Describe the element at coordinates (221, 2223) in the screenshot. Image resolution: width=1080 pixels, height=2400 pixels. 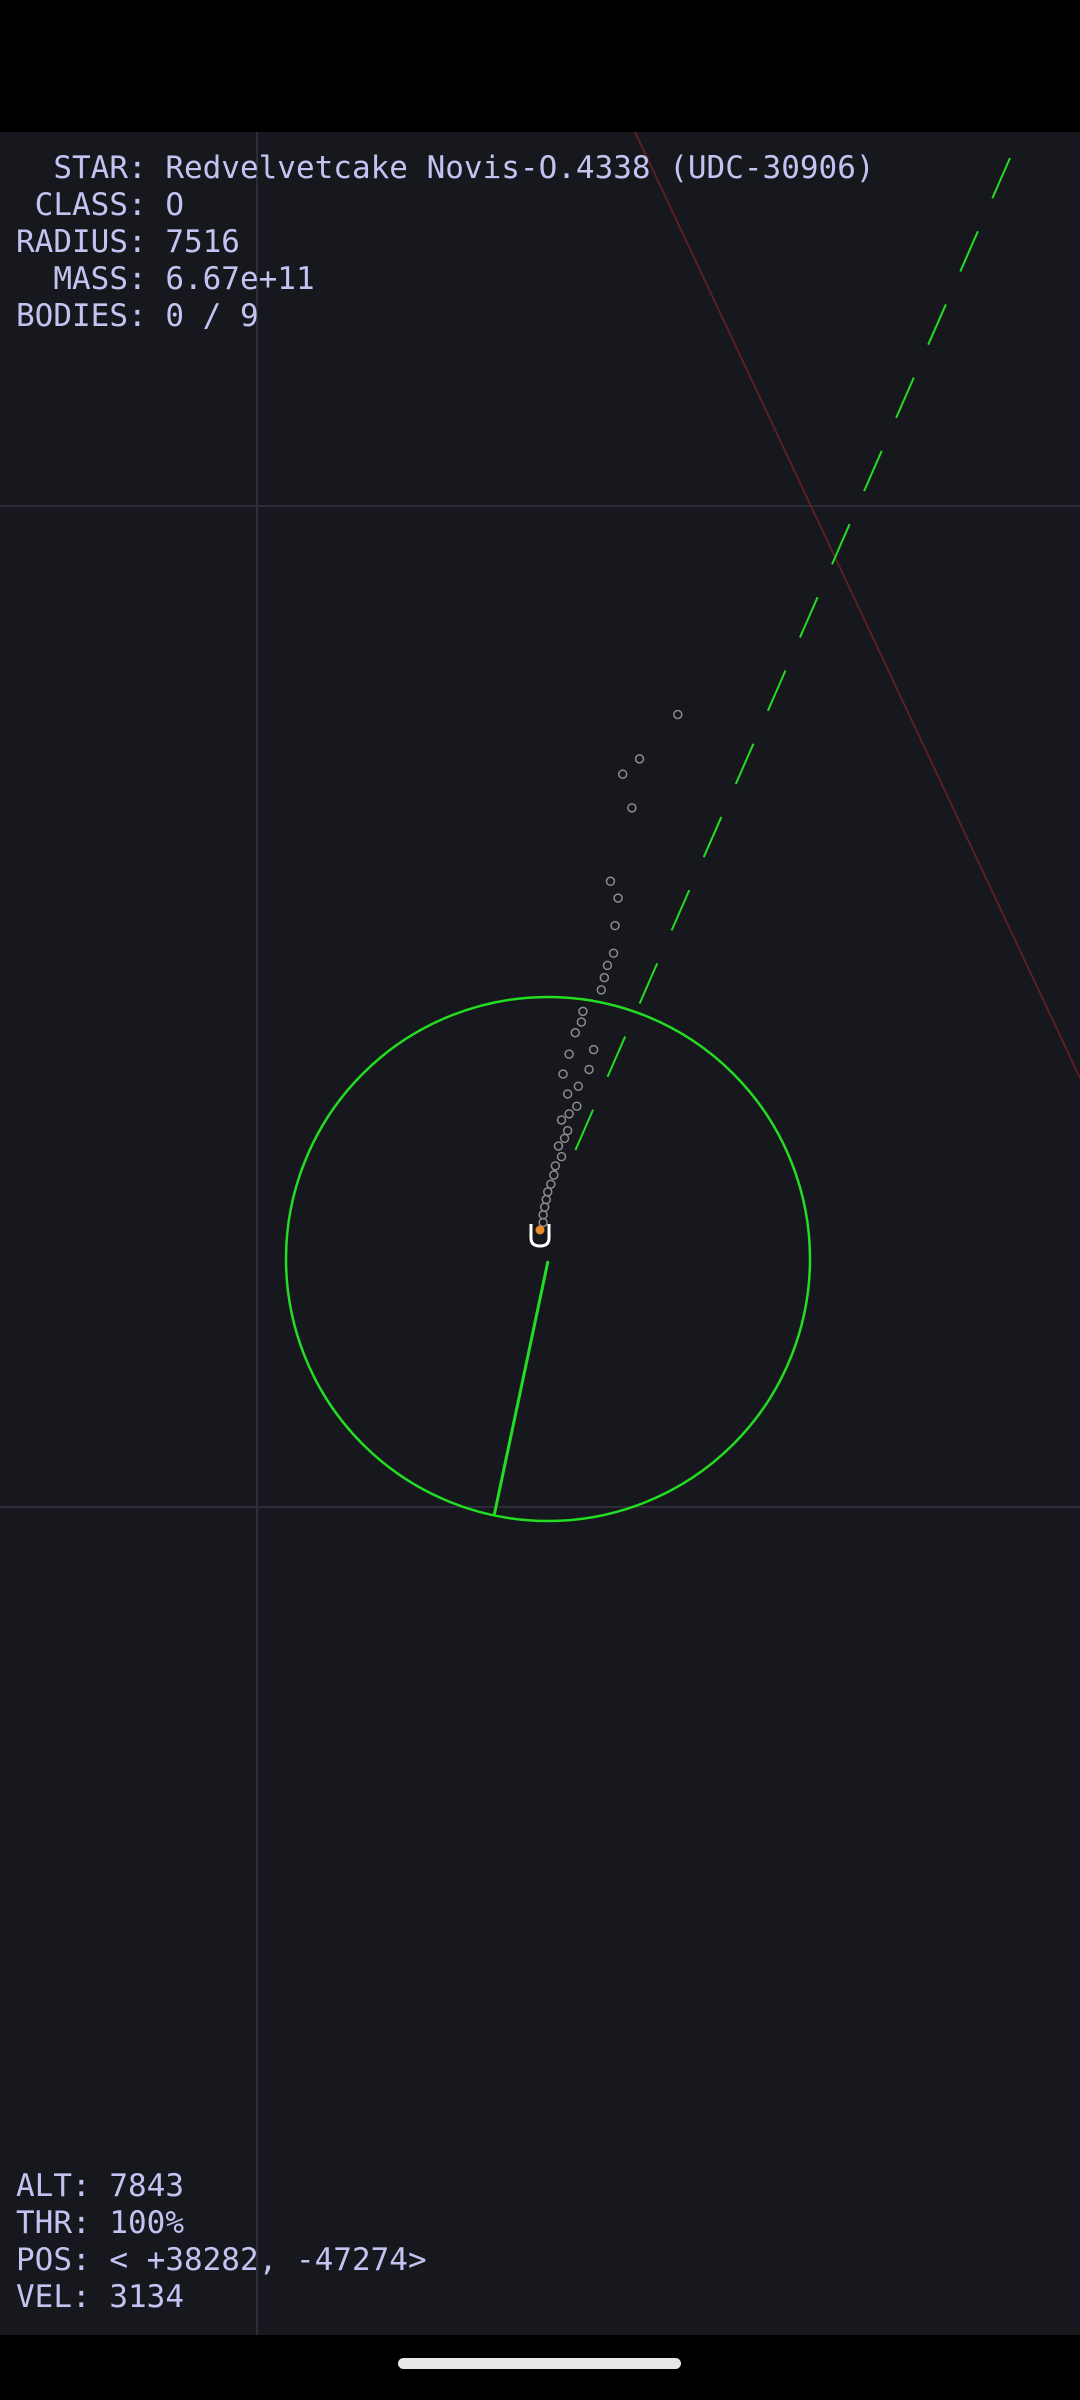
I see `thr-row: THR: 100%` at that location.